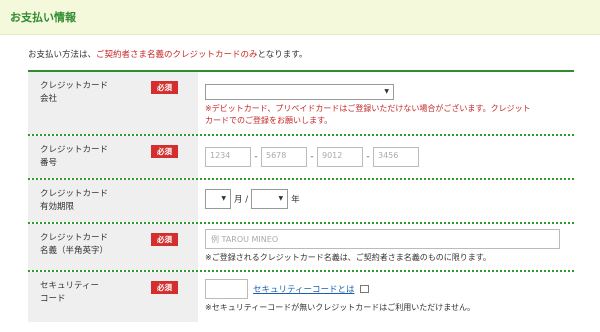 The image size is (600, 332). I want to click on security-code-help-link: セキュリティーコードとは, so click(304, 290).